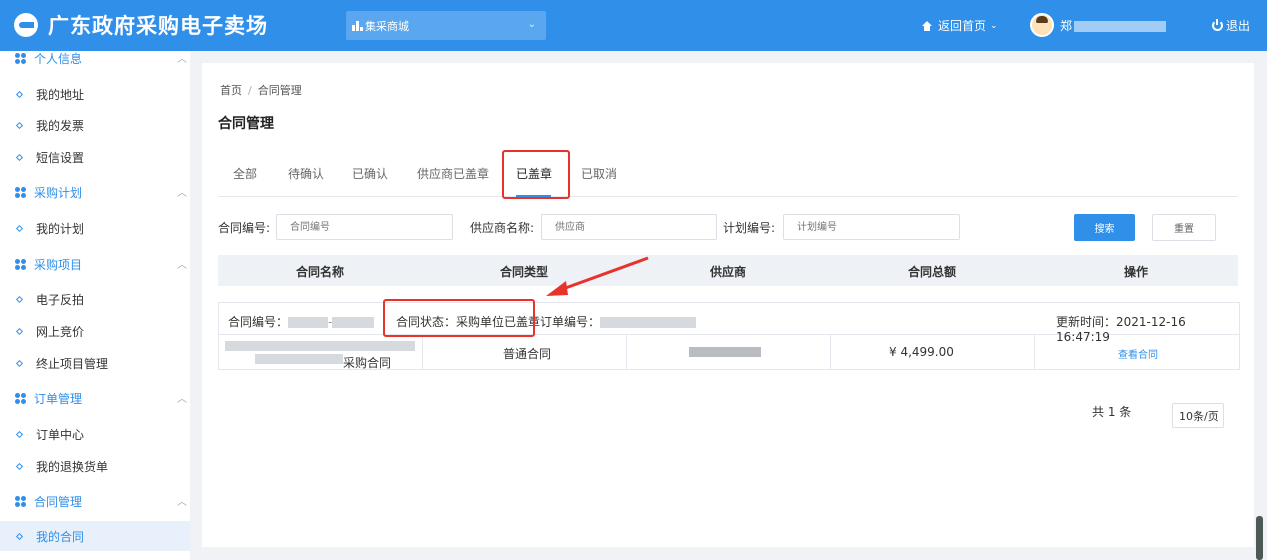 The width and height of the screenshot is (1267, 560). Describe the element at coordinates (1238, 26) in the screenshot. I see `logout-label: 退出` at that location.